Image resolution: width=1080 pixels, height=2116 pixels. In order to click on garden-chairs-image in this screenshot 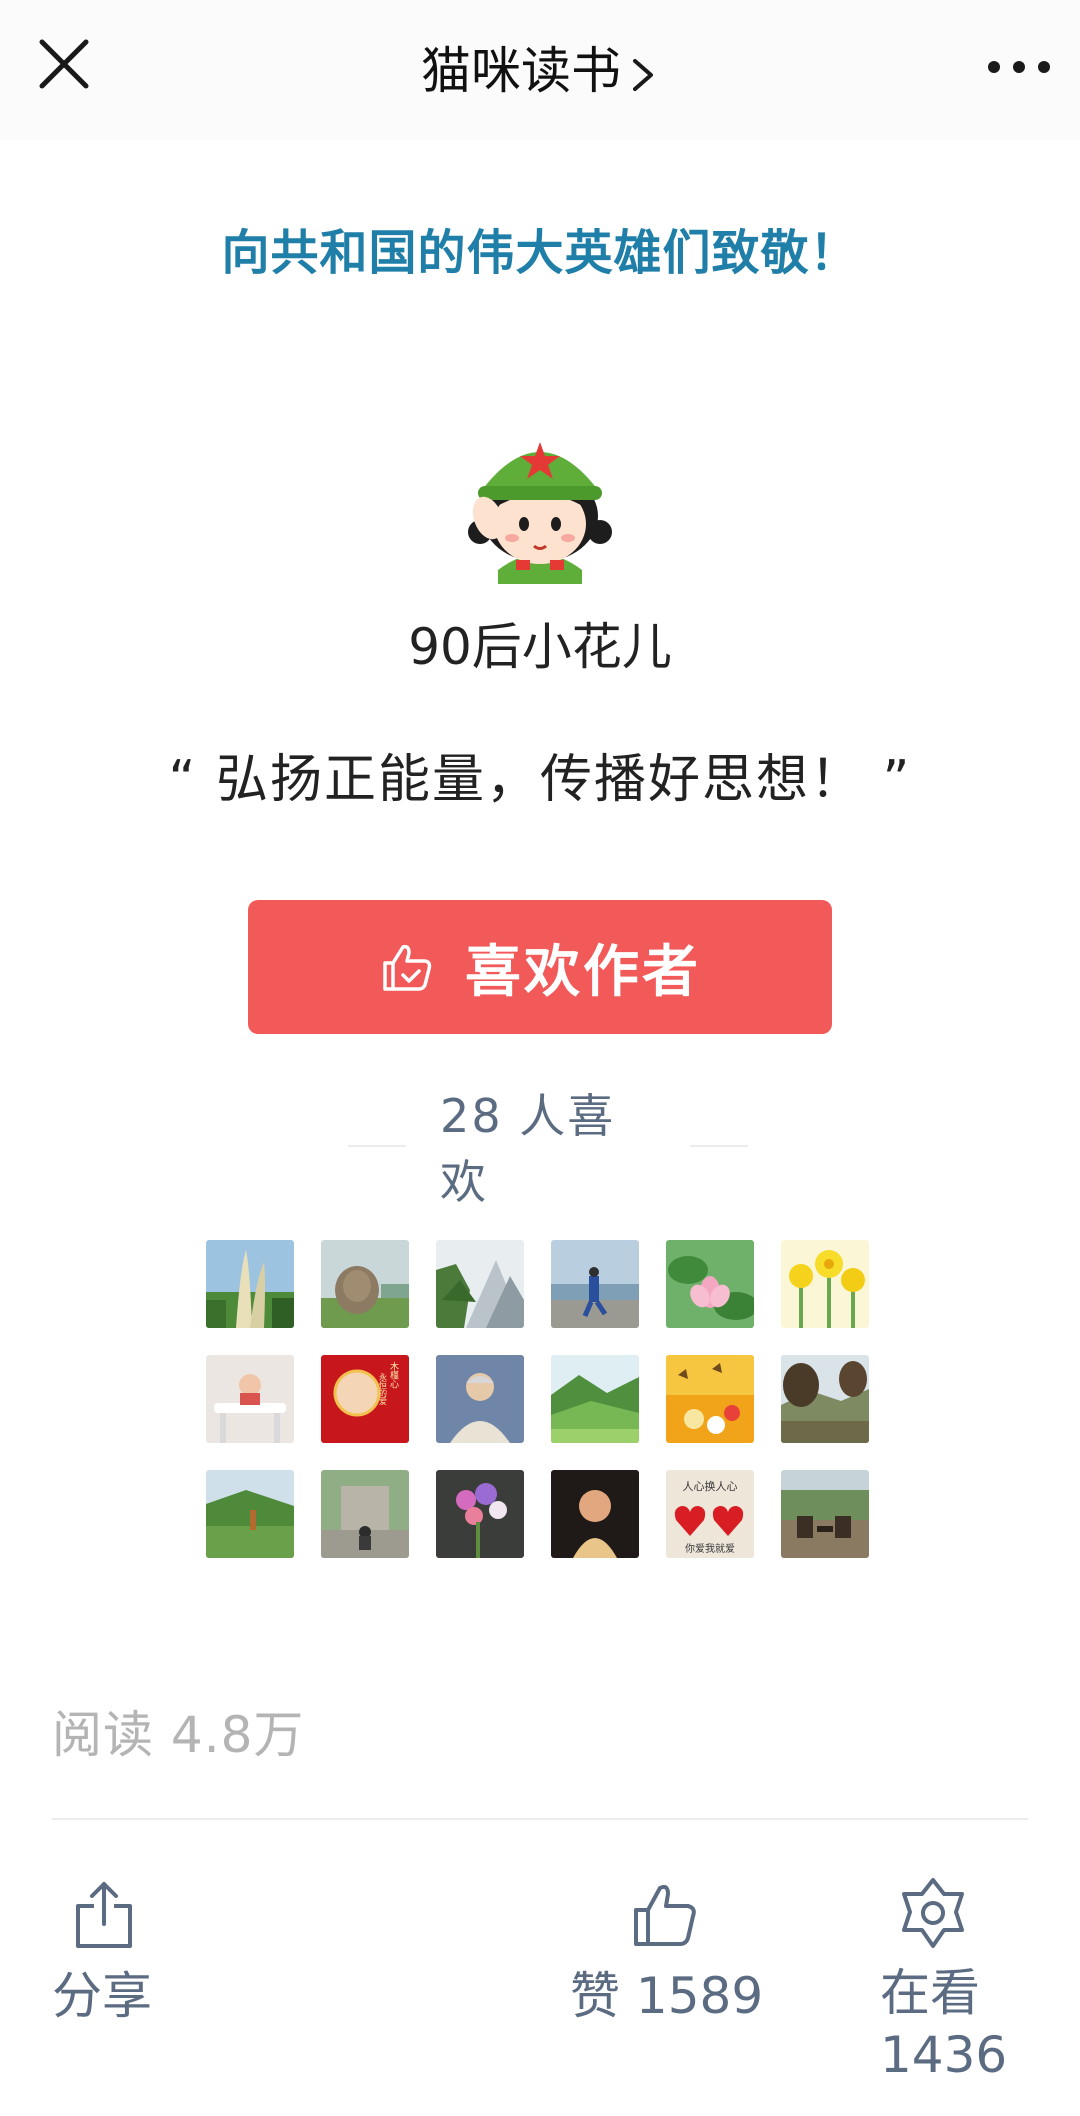, I will do `click(825, 1514)`.